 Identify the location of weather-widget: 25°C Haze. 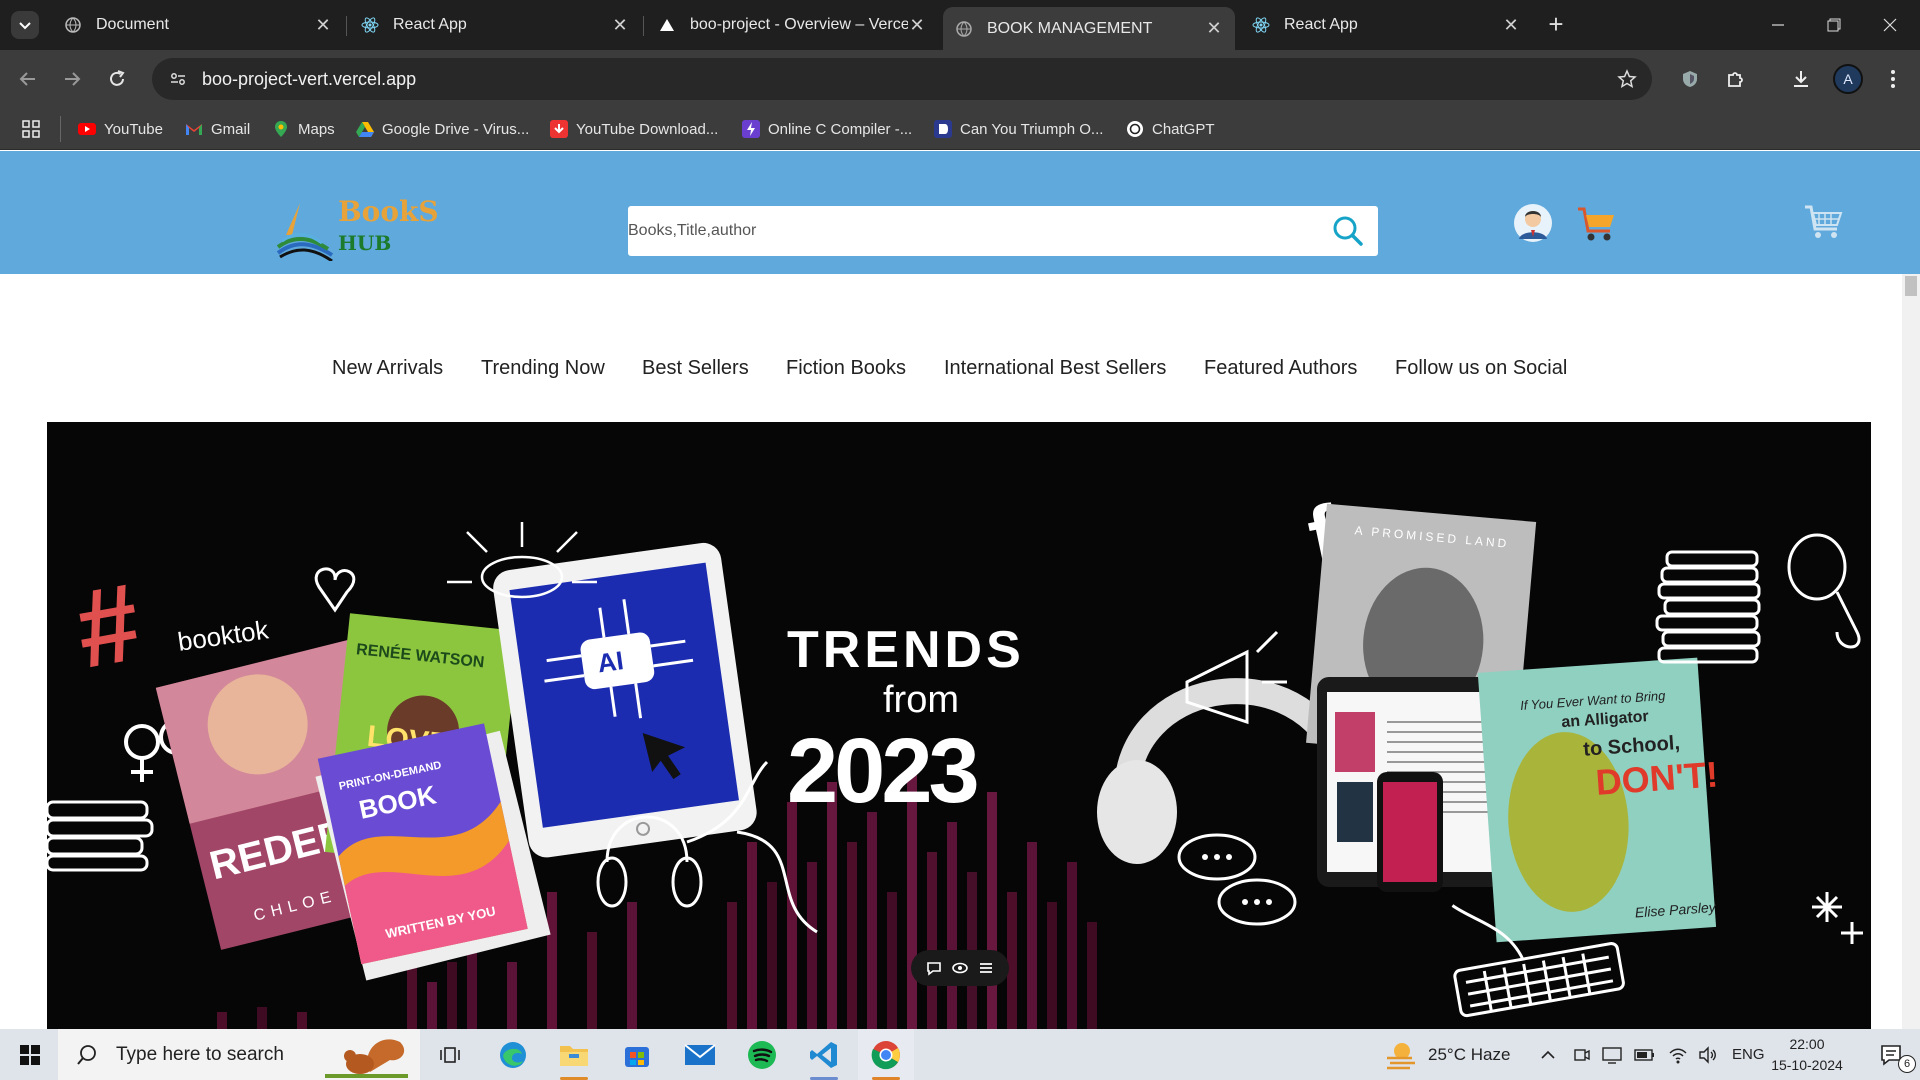
(1447, 1054).